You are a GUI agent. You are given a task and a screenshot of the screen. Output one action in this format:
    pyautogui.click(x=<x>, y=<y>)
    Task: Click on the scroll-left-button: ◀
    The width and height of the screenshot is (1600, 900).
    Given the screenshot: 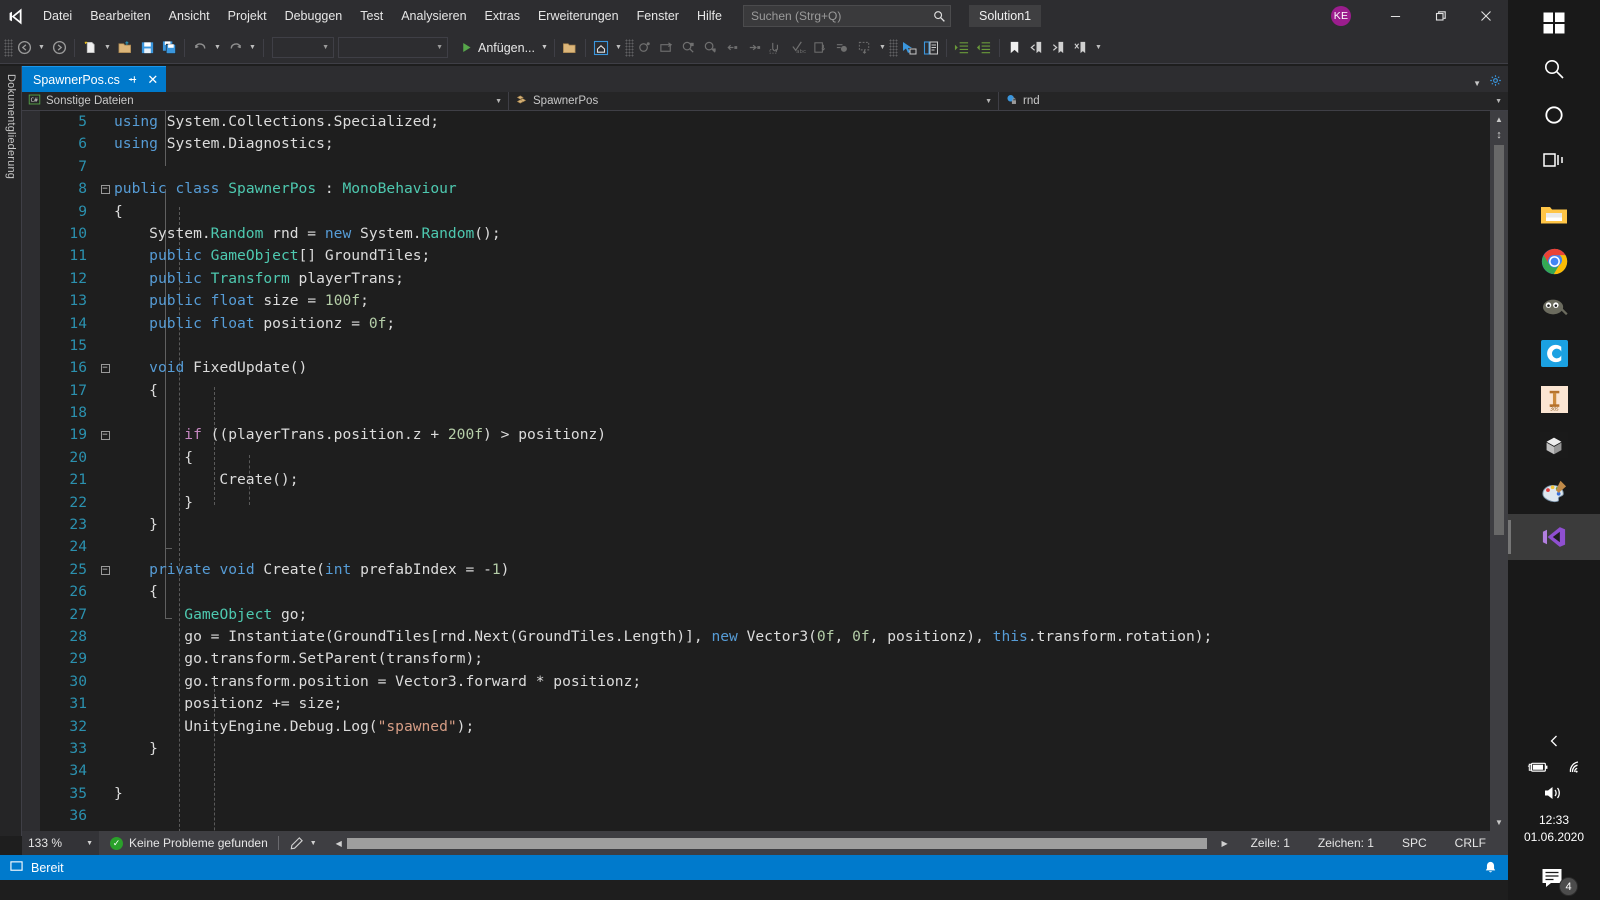 What is the action you would take?
    pyautogui.click(x=339, y=843)
    